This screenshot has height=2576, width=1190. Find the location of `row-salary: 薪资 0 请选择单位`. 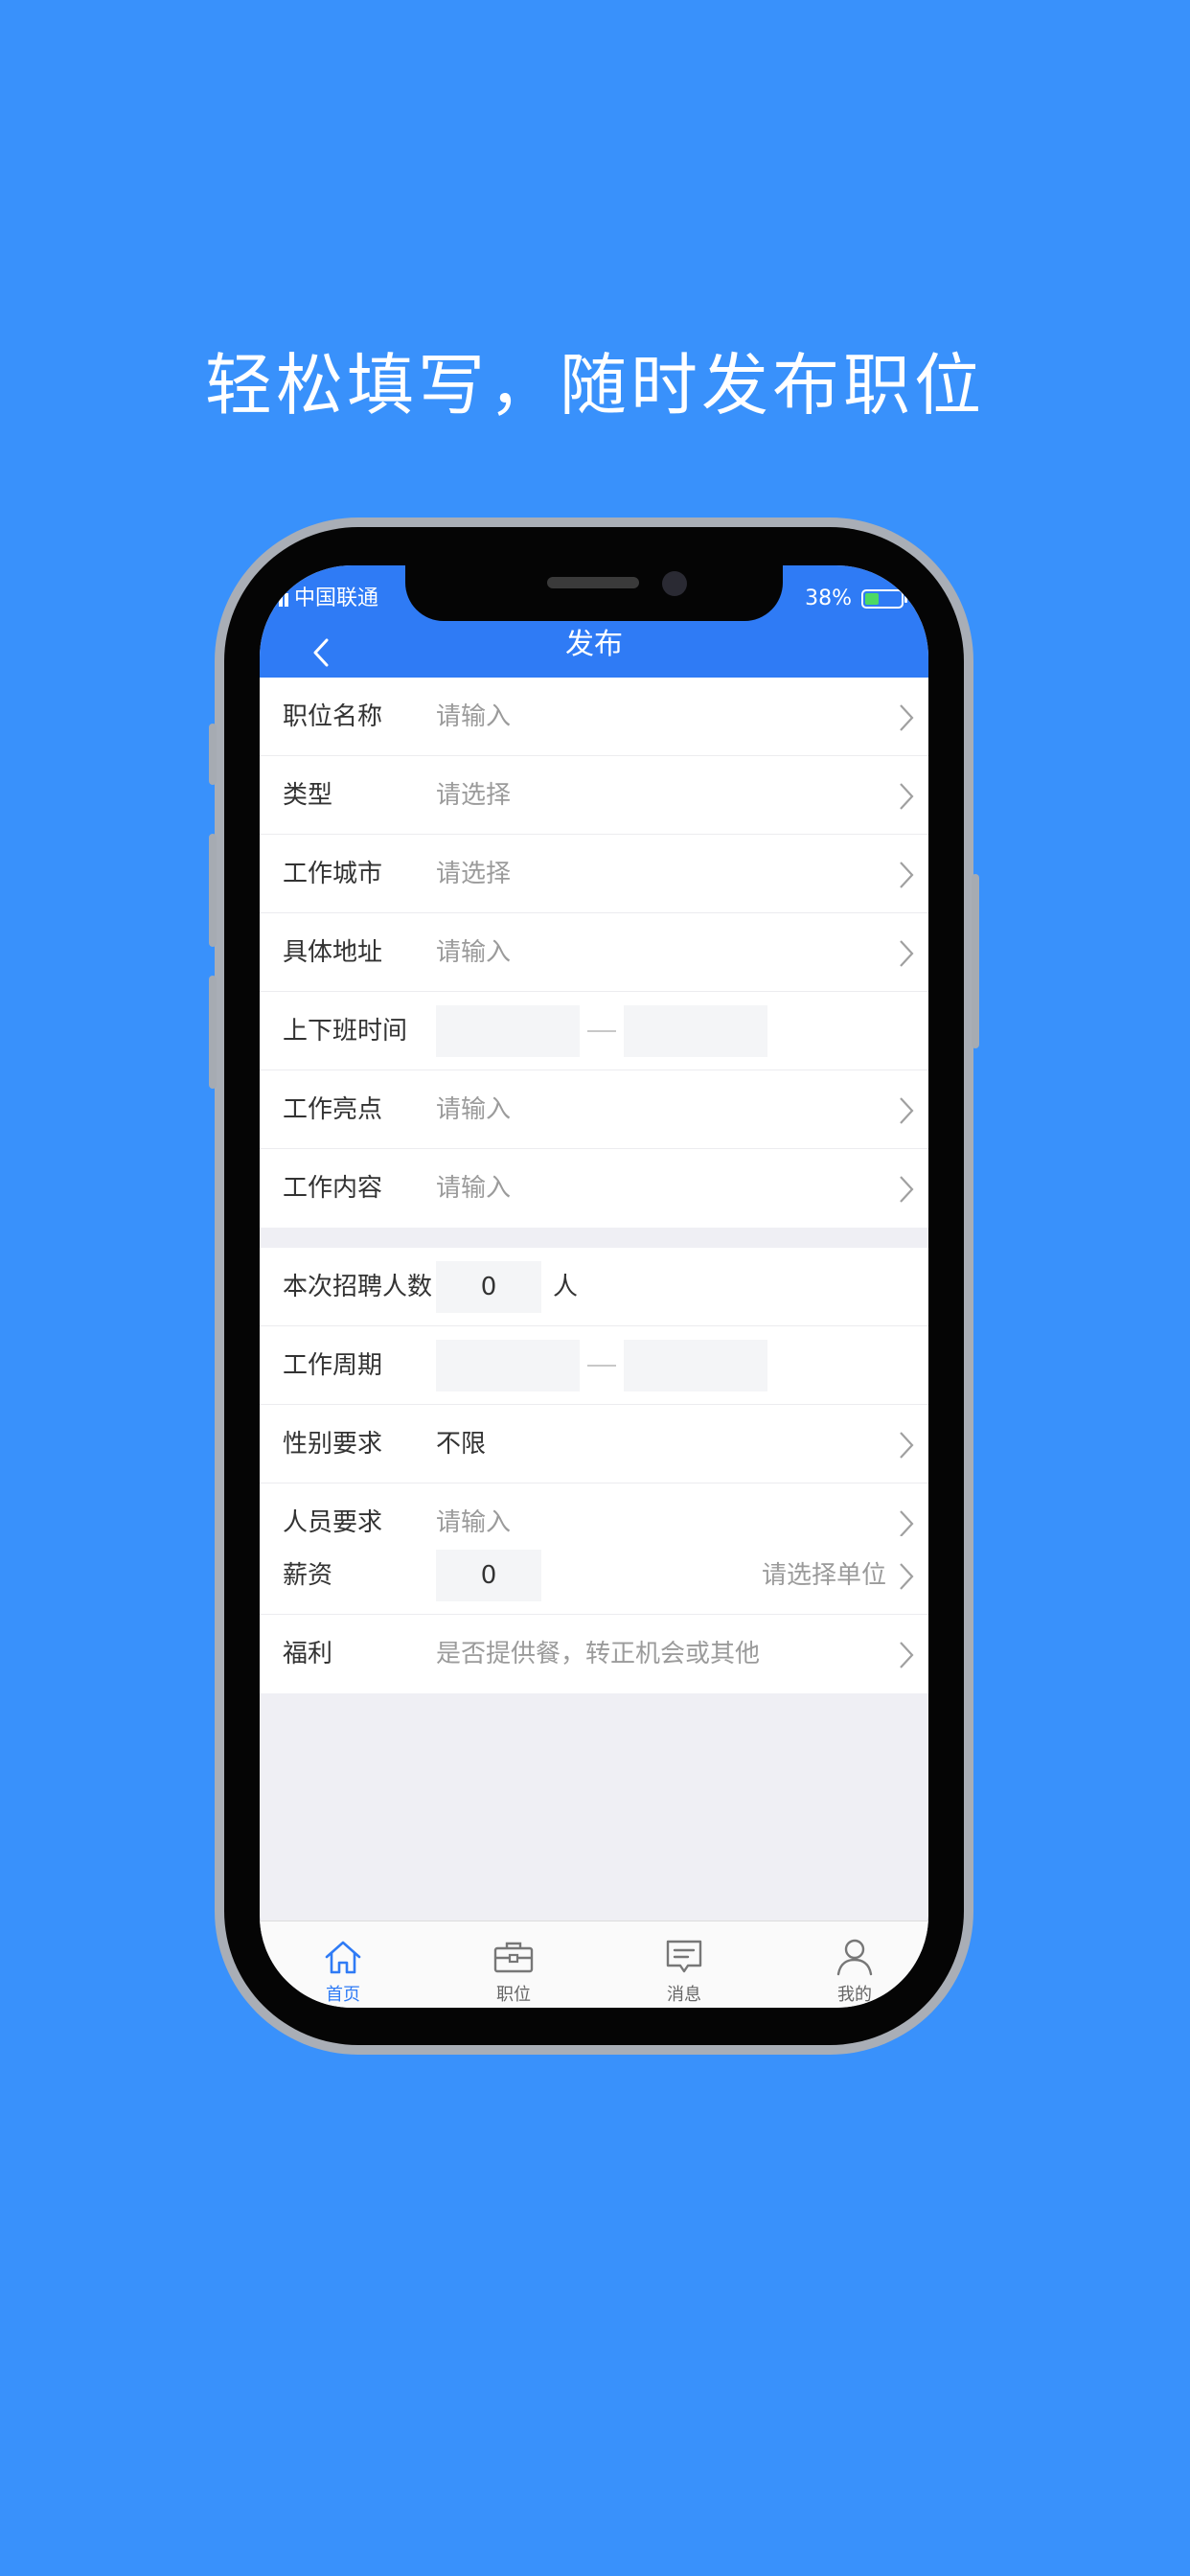

row-salary: 薪资 0 请选择单位 is located at coordinates (594, 1575).